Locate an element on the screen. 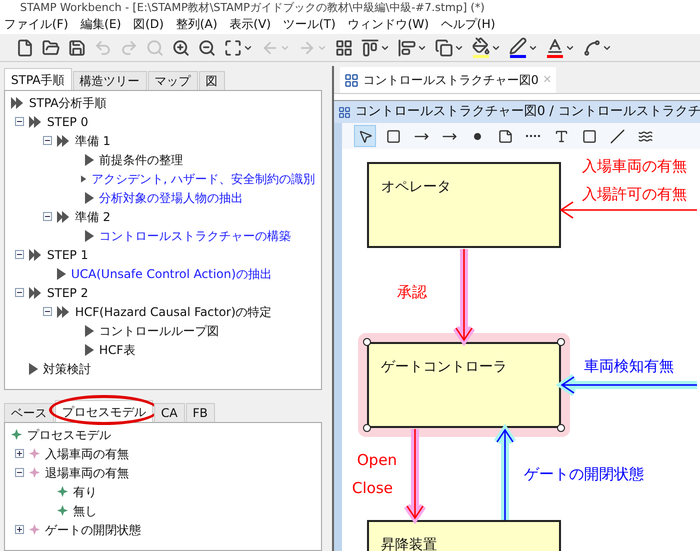  tree-item: ゲートの開閉状態 is located at coordinates (93, 529).